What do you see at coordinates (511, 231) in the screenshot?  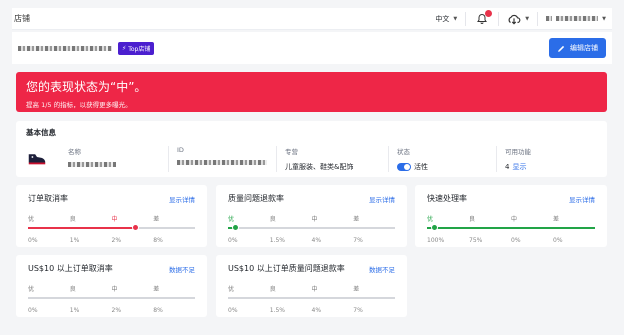 I see `metric-scale: 优 100% 良 75% 中 0% 差 0%` at bounding box center [511, 231].